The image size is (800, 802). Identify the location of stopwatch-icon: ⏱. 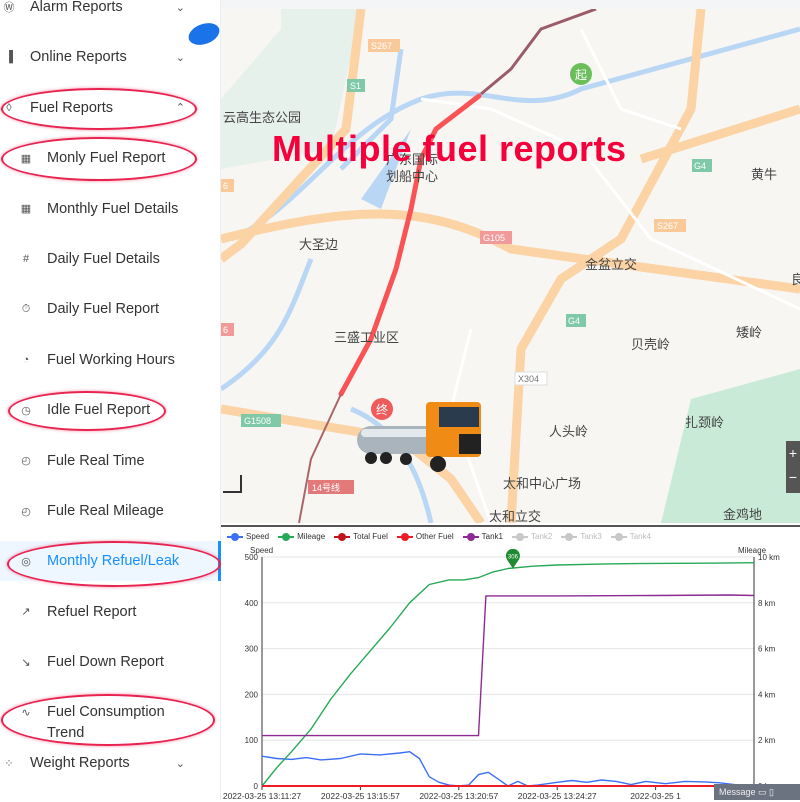
(26, 308).